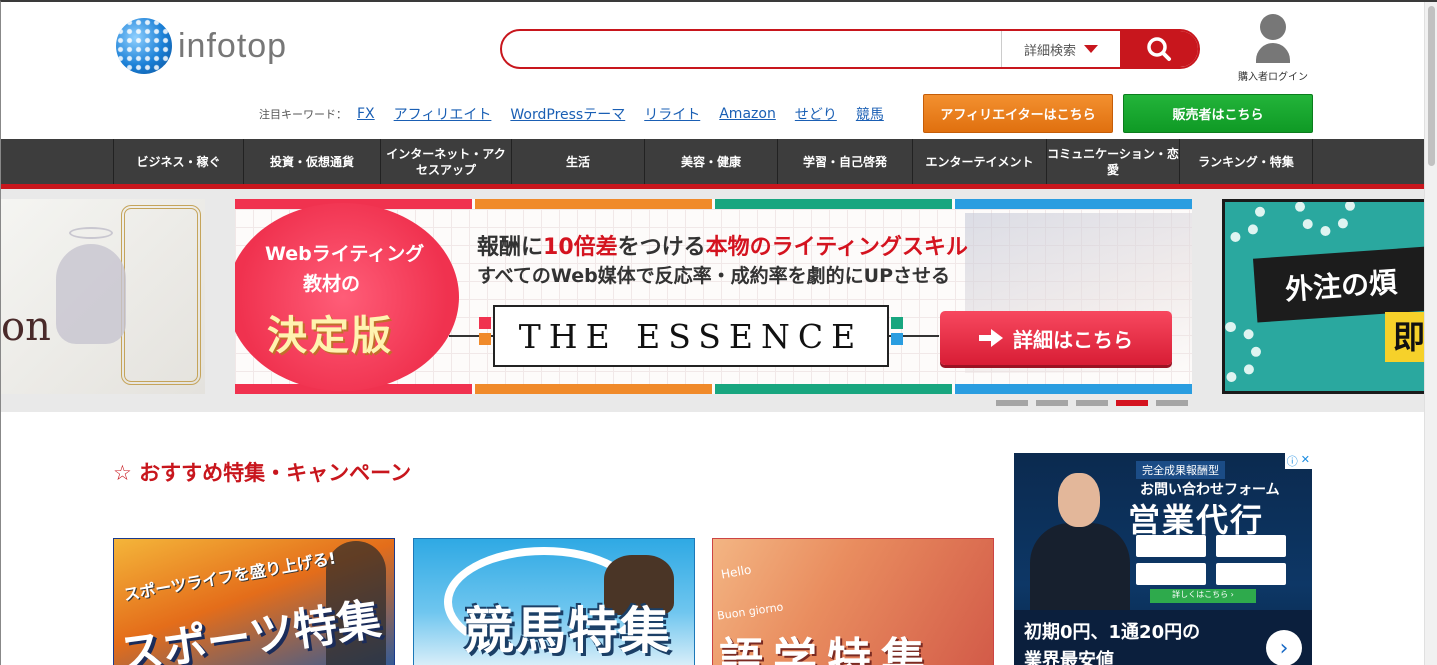 The image size is (1437, 665). I want to click on slider-pagination, so click(1092, 403).